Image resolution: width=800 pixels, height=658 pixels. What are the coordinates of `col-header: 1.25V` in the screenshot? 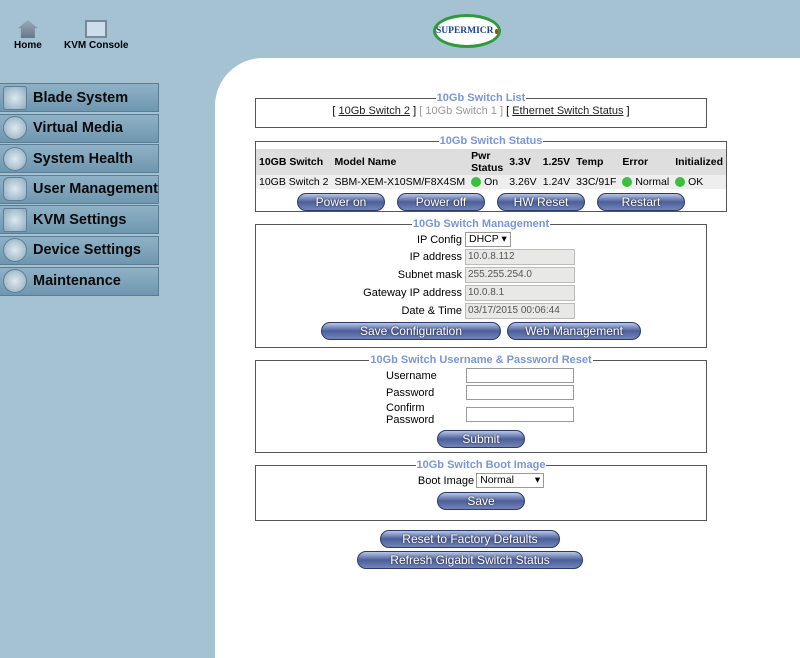 It's located at (556, 162).